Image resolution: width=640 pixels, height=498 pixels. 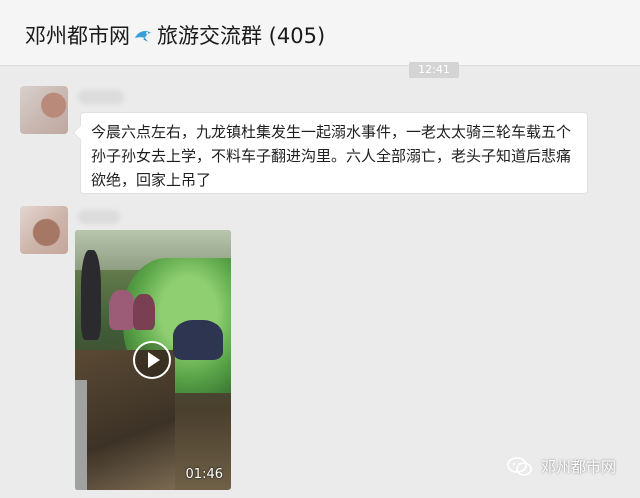 I want to click on play-icon, so click(x=152, y=360).